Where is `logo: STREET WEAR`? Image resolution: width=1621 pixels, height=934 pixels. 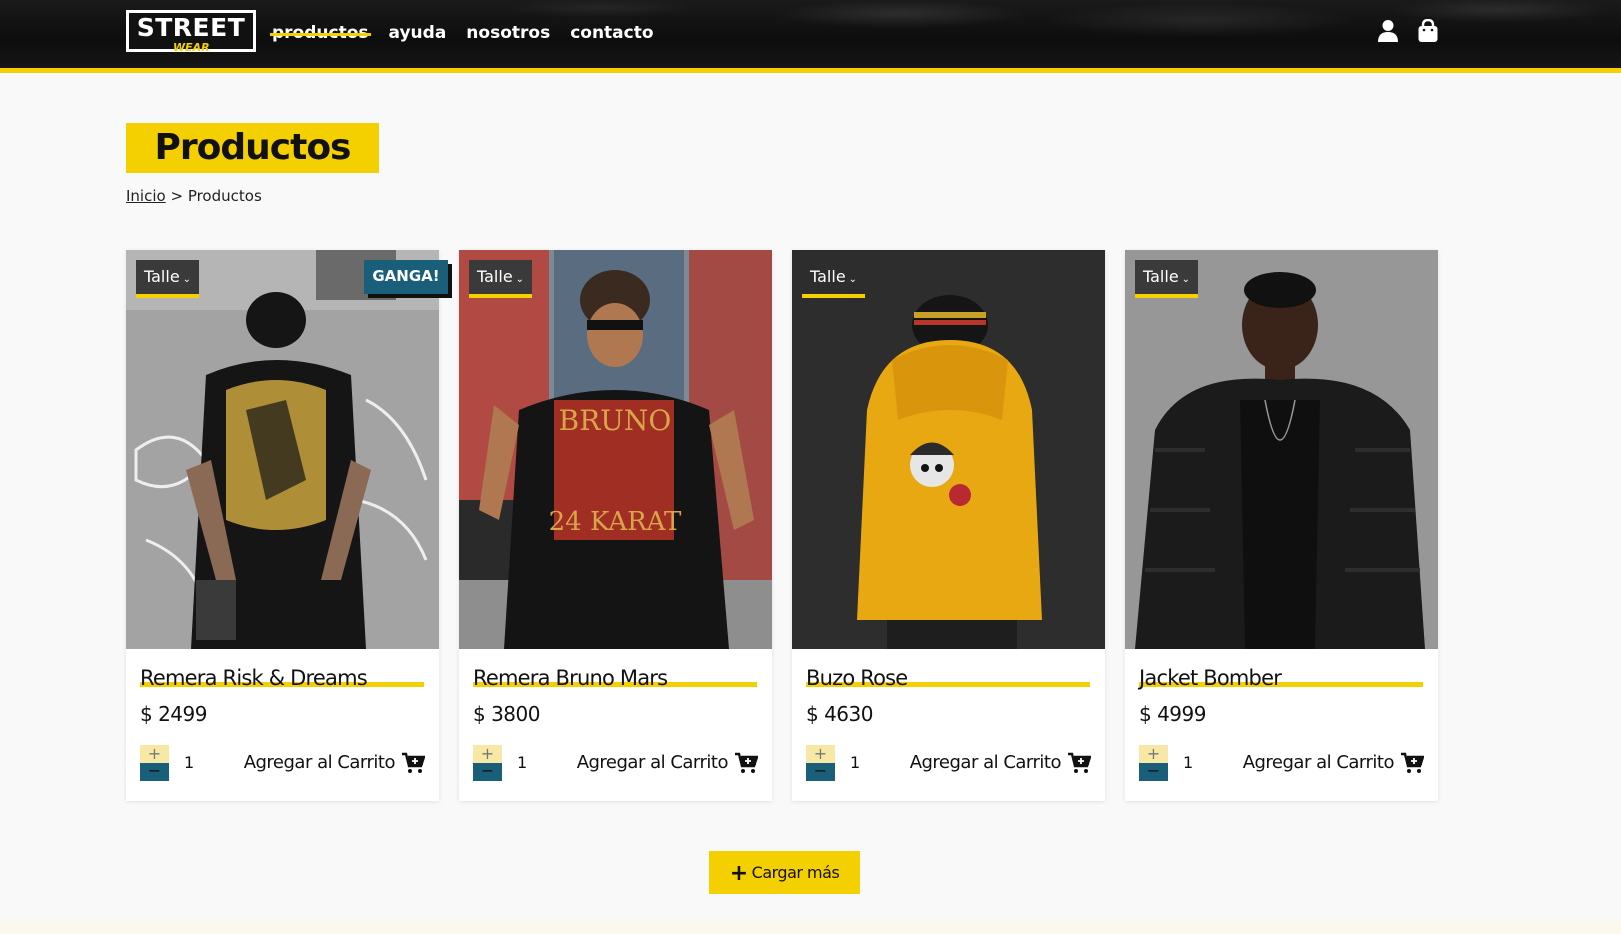 logo: STREET WEAR is located at coordinates (191, 32).